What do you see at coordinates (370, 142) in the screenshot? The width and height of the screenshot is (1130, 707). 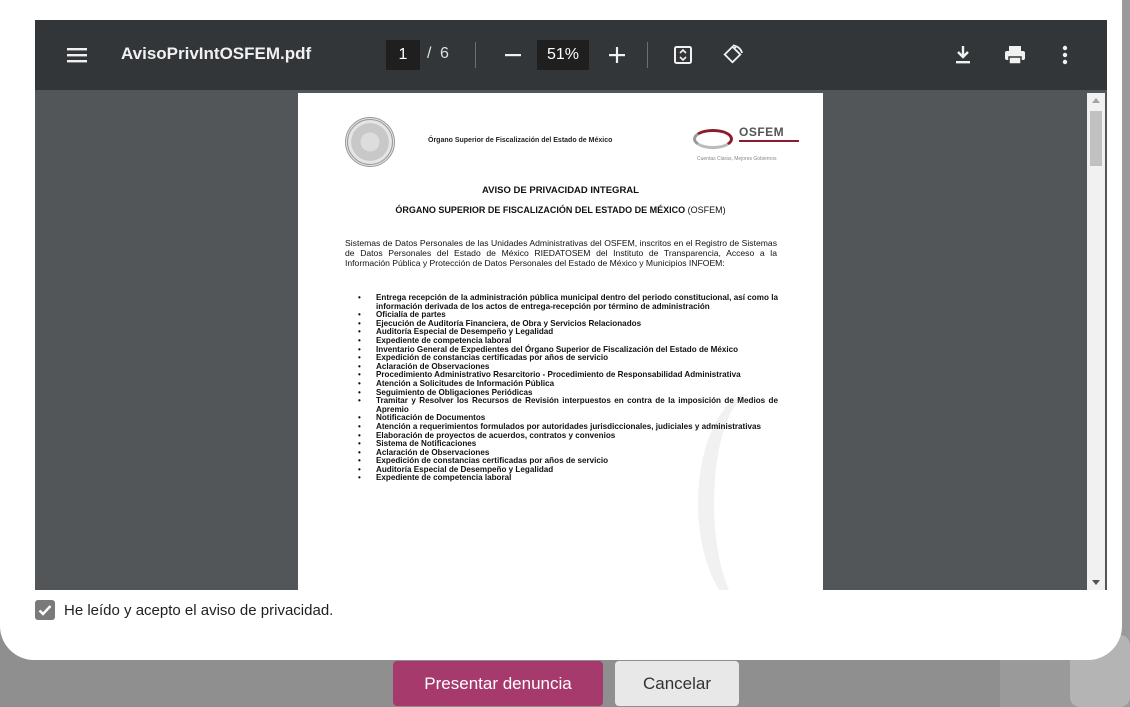 I see `state-seal-icon` at bounding box center [370, 142].